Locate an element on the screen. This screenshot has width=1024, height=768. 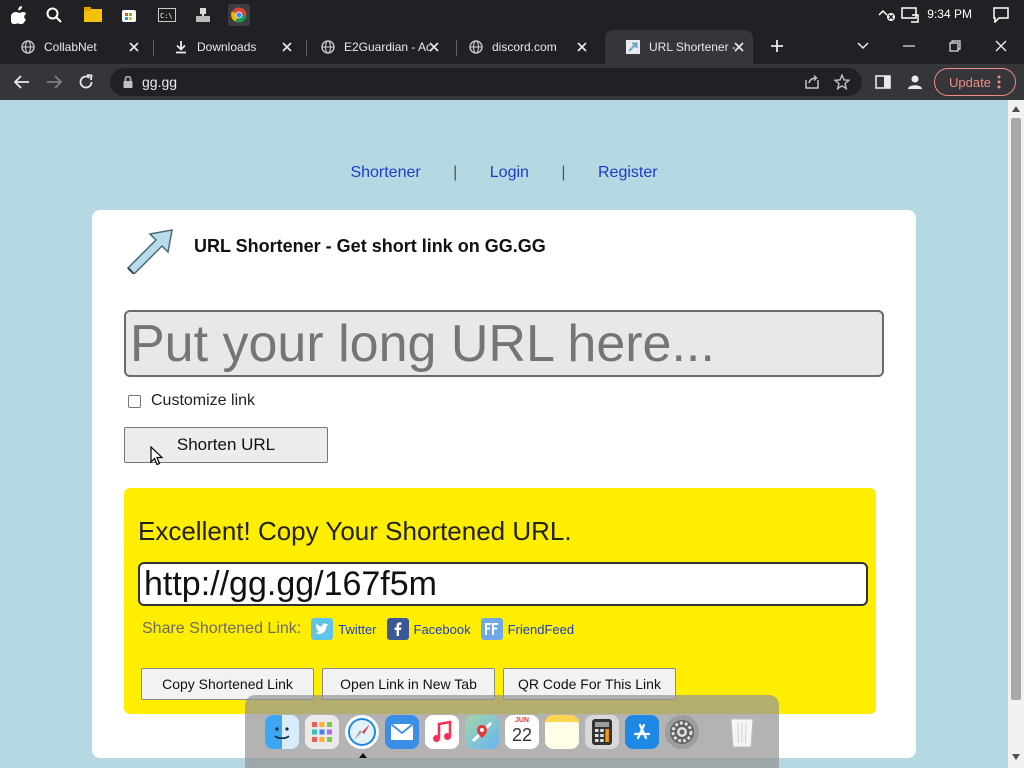
store-icon is located at coordinates (129, 15).